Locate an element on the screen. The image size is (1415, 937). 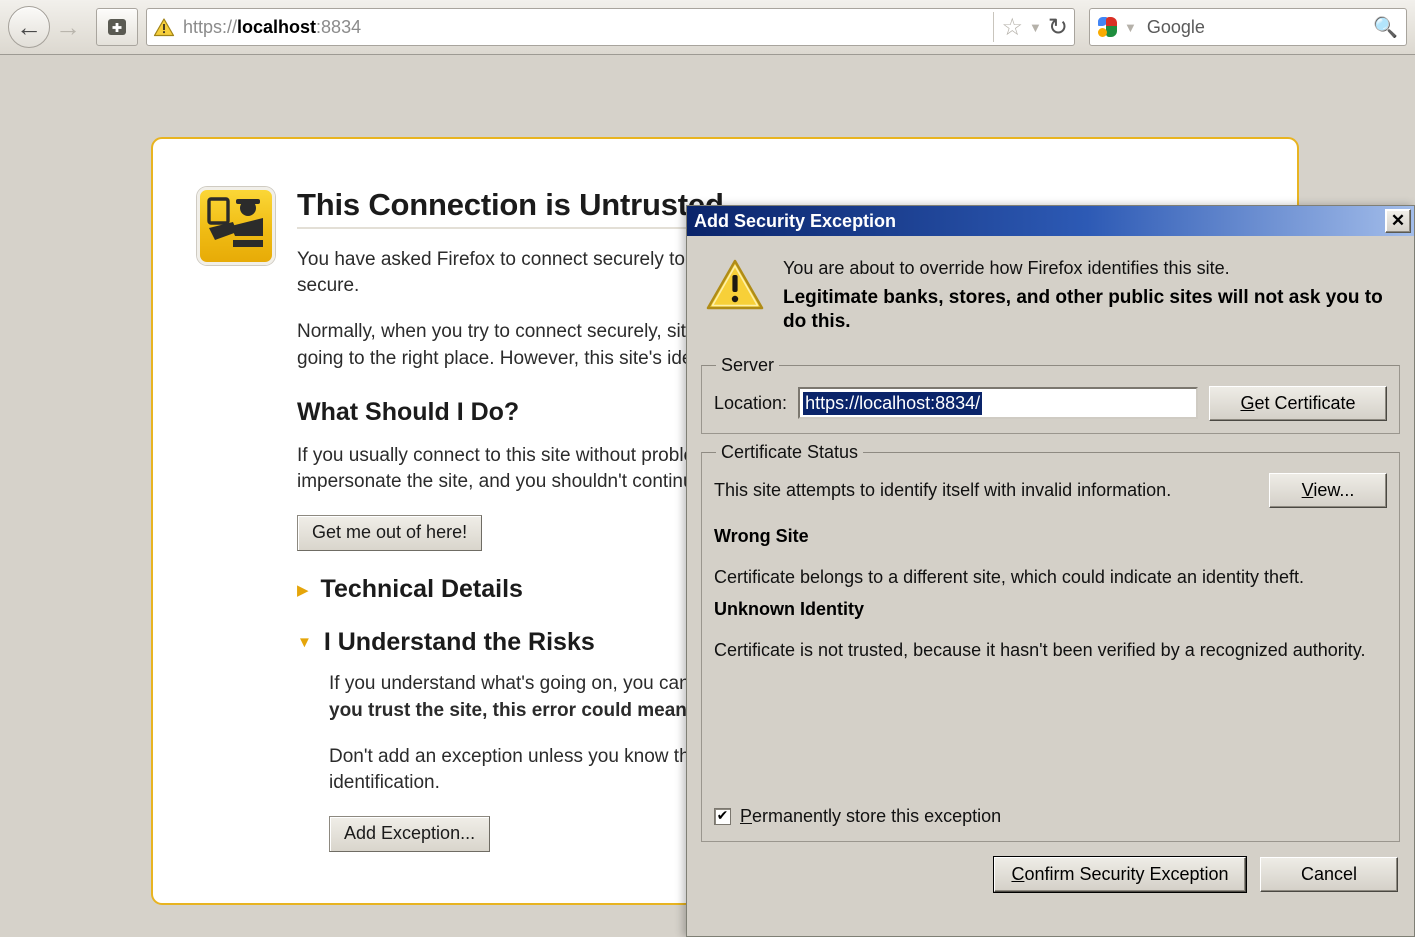
permanently-store-accel: P is located at coordinates (746, 815).